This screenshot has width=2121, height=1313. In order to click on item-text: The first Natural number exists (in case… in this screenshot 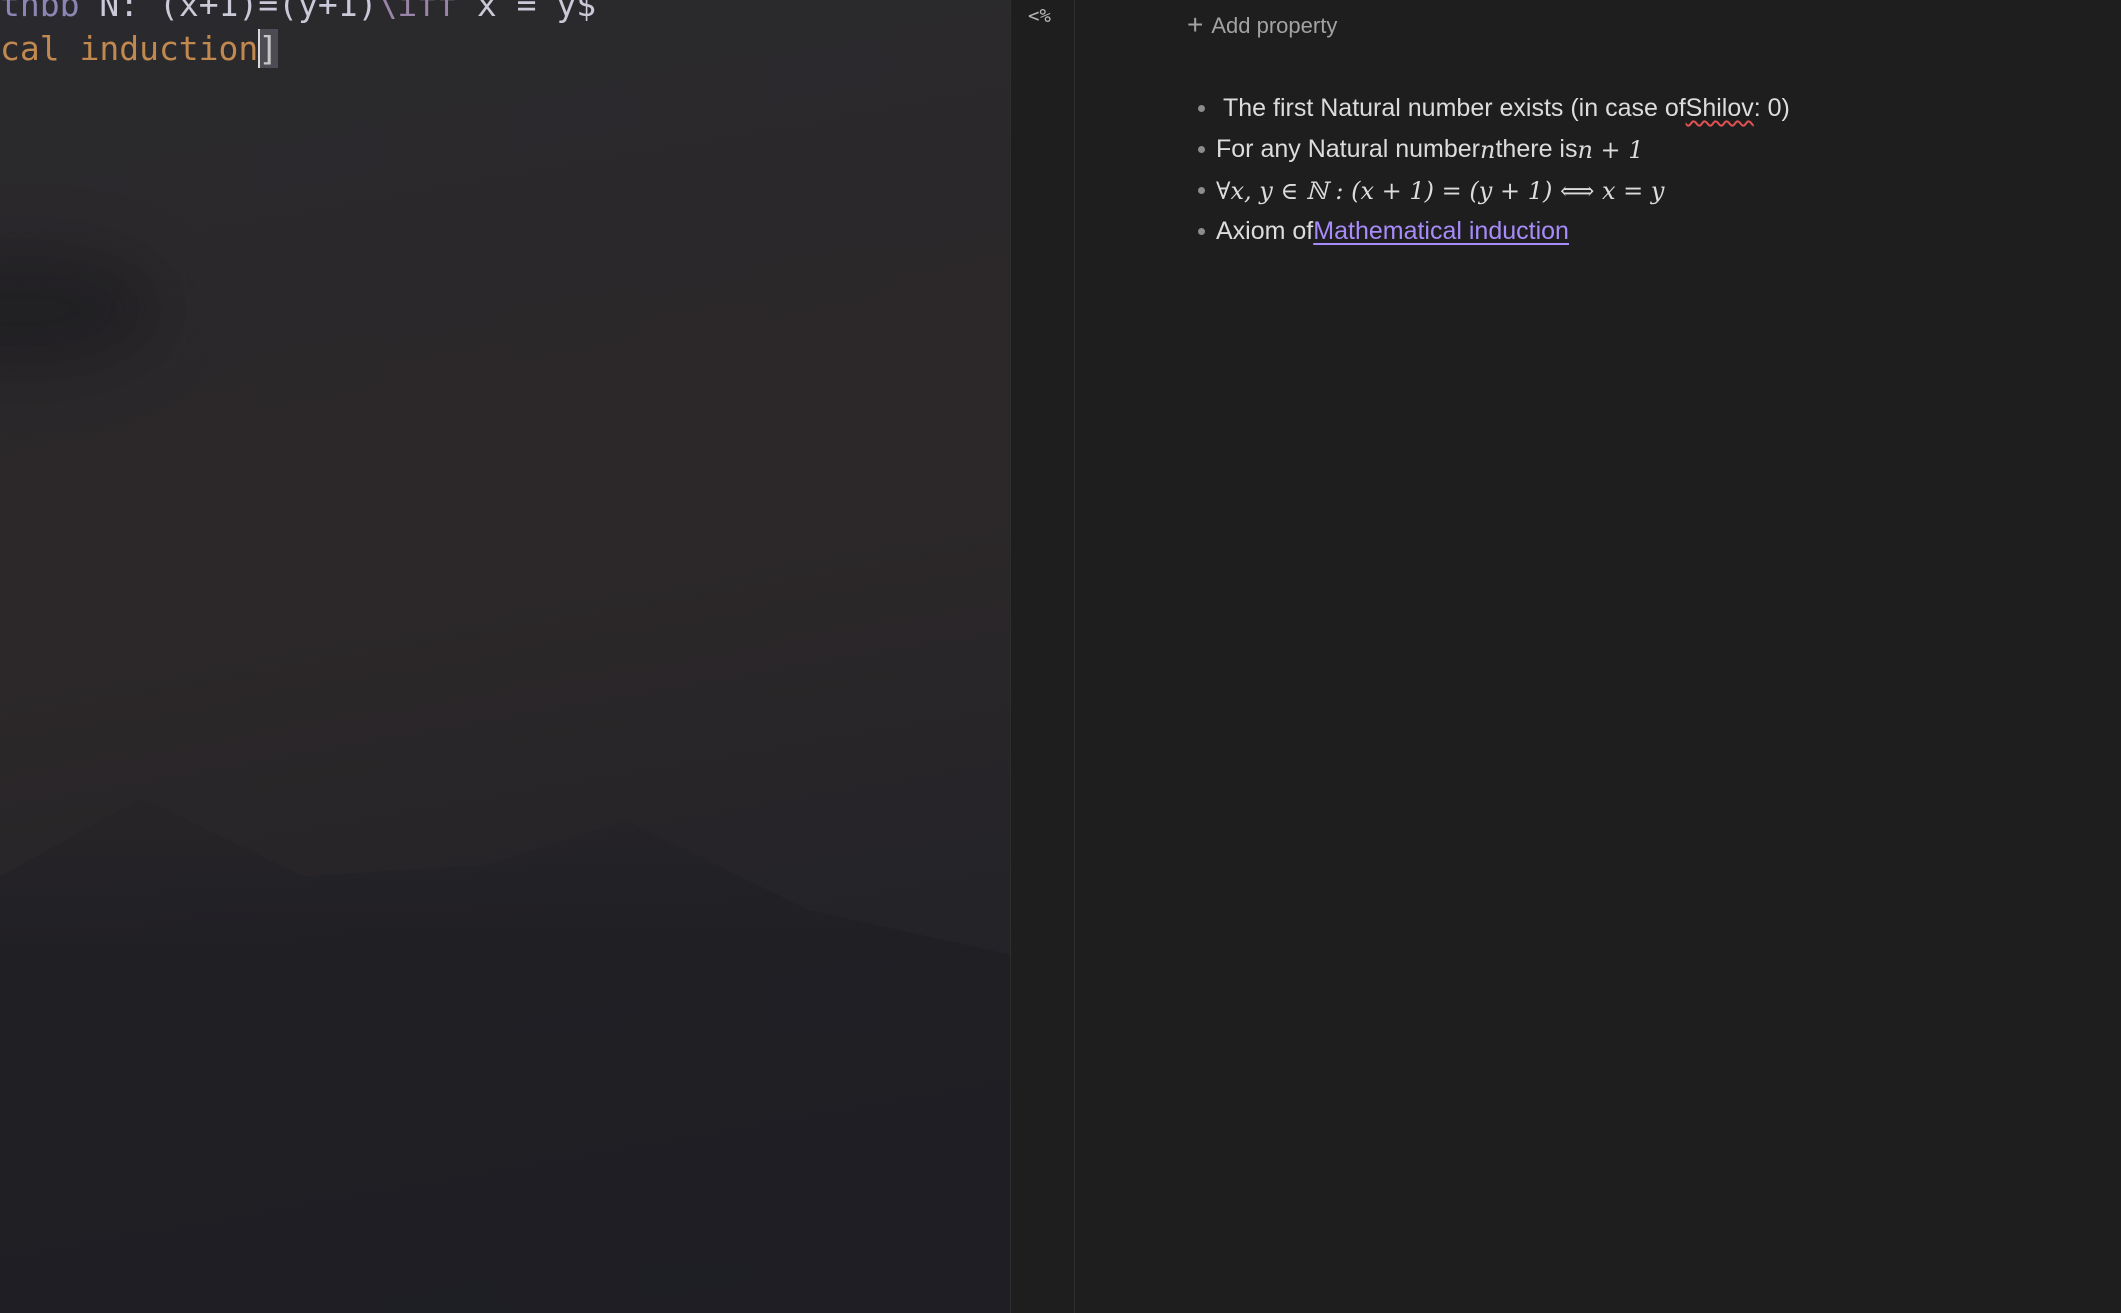, I will do `click(1454, 108)`.